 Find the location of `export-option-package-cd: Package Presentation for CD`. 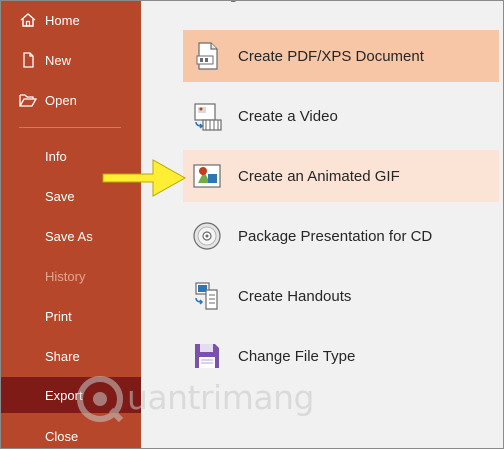

export-option-package-cd: Package Presentation for CD is located at coordinates (341, 236).